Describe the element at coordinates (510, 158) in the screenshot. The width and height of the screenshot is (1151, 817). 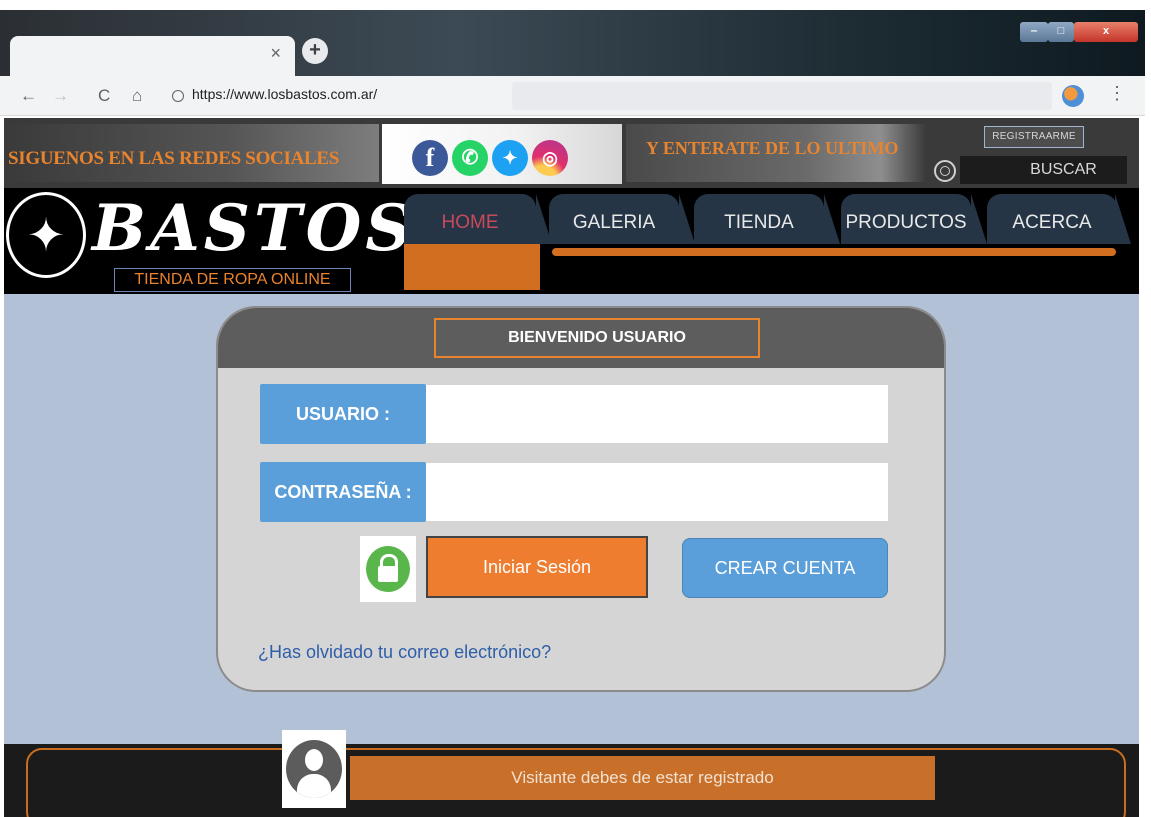
I see `twitter-icon: ✦` at that location.